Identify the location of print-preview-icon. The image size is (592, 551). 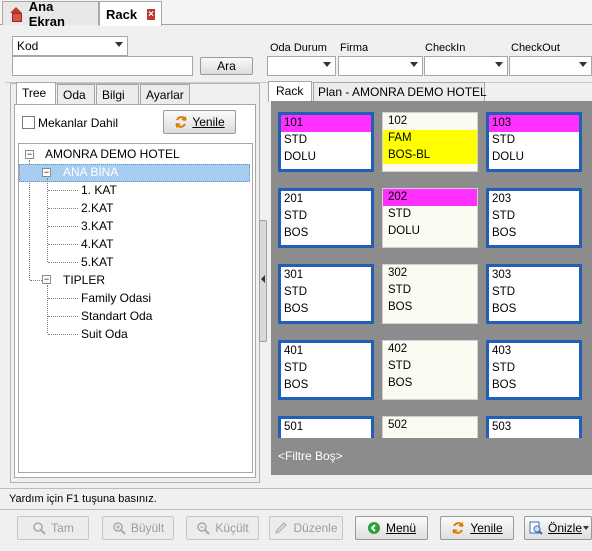
(536, 528).